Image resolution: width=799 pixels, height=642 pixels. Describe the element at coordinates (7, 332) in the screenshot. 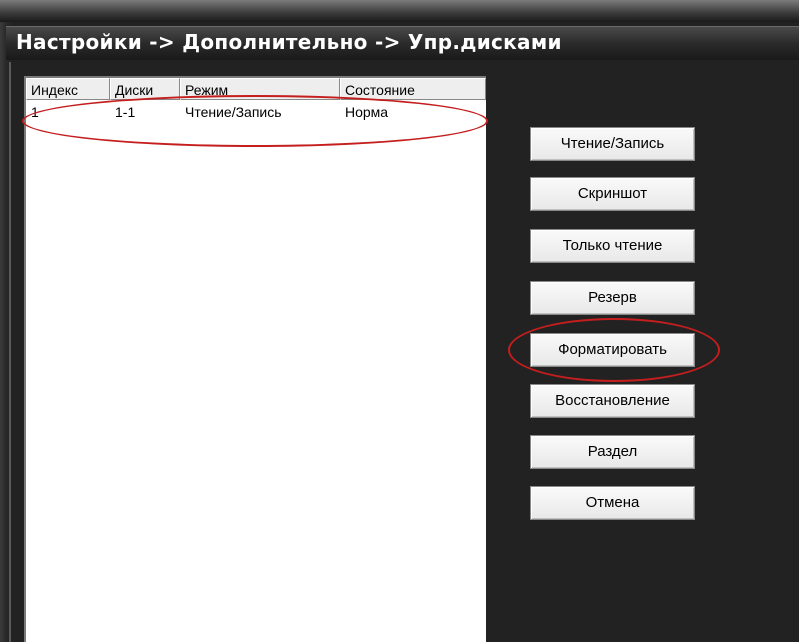

I see `window-left-edge` at that location.